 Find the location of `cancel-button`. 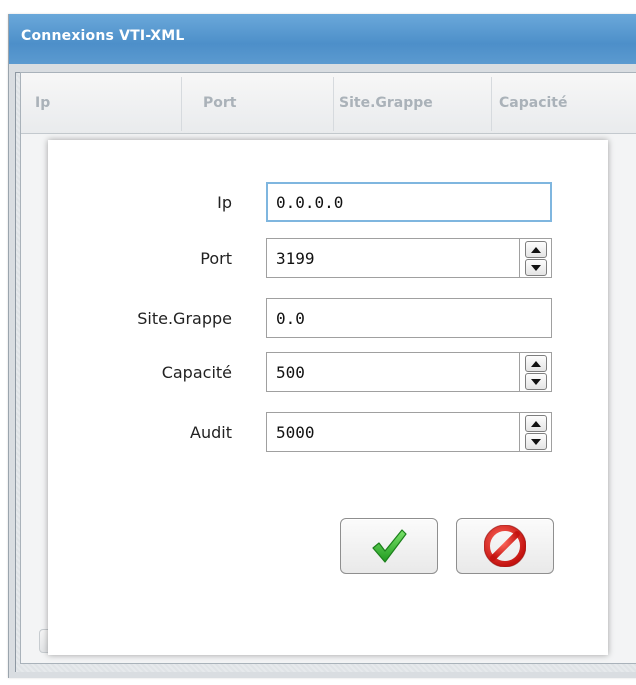

cancel-button is located at coordinates (505, 546).